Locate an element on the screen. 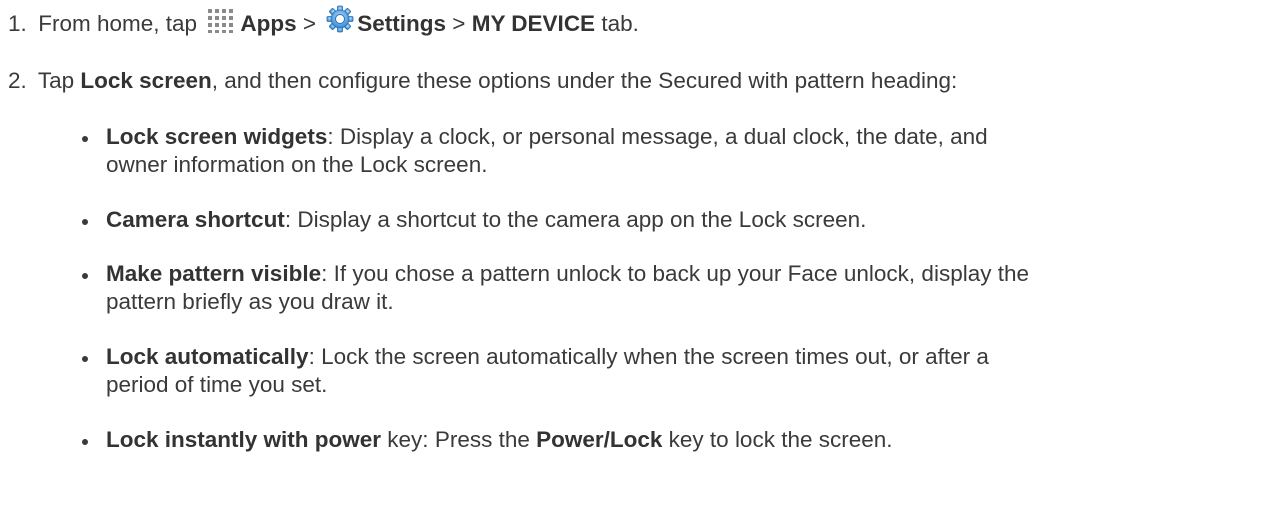 This screenshot has width=1265, height=520. step-text: From home, tap is located at coordinates (118, 23).